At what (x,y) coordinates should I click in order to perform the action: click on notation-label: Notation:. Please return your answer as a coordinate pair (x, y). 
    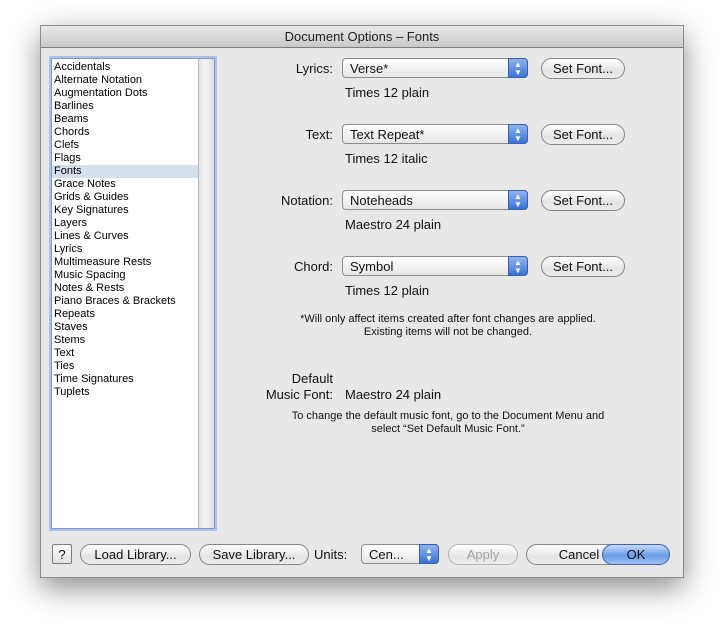
    Looking at the image, I should click on (306, 200).